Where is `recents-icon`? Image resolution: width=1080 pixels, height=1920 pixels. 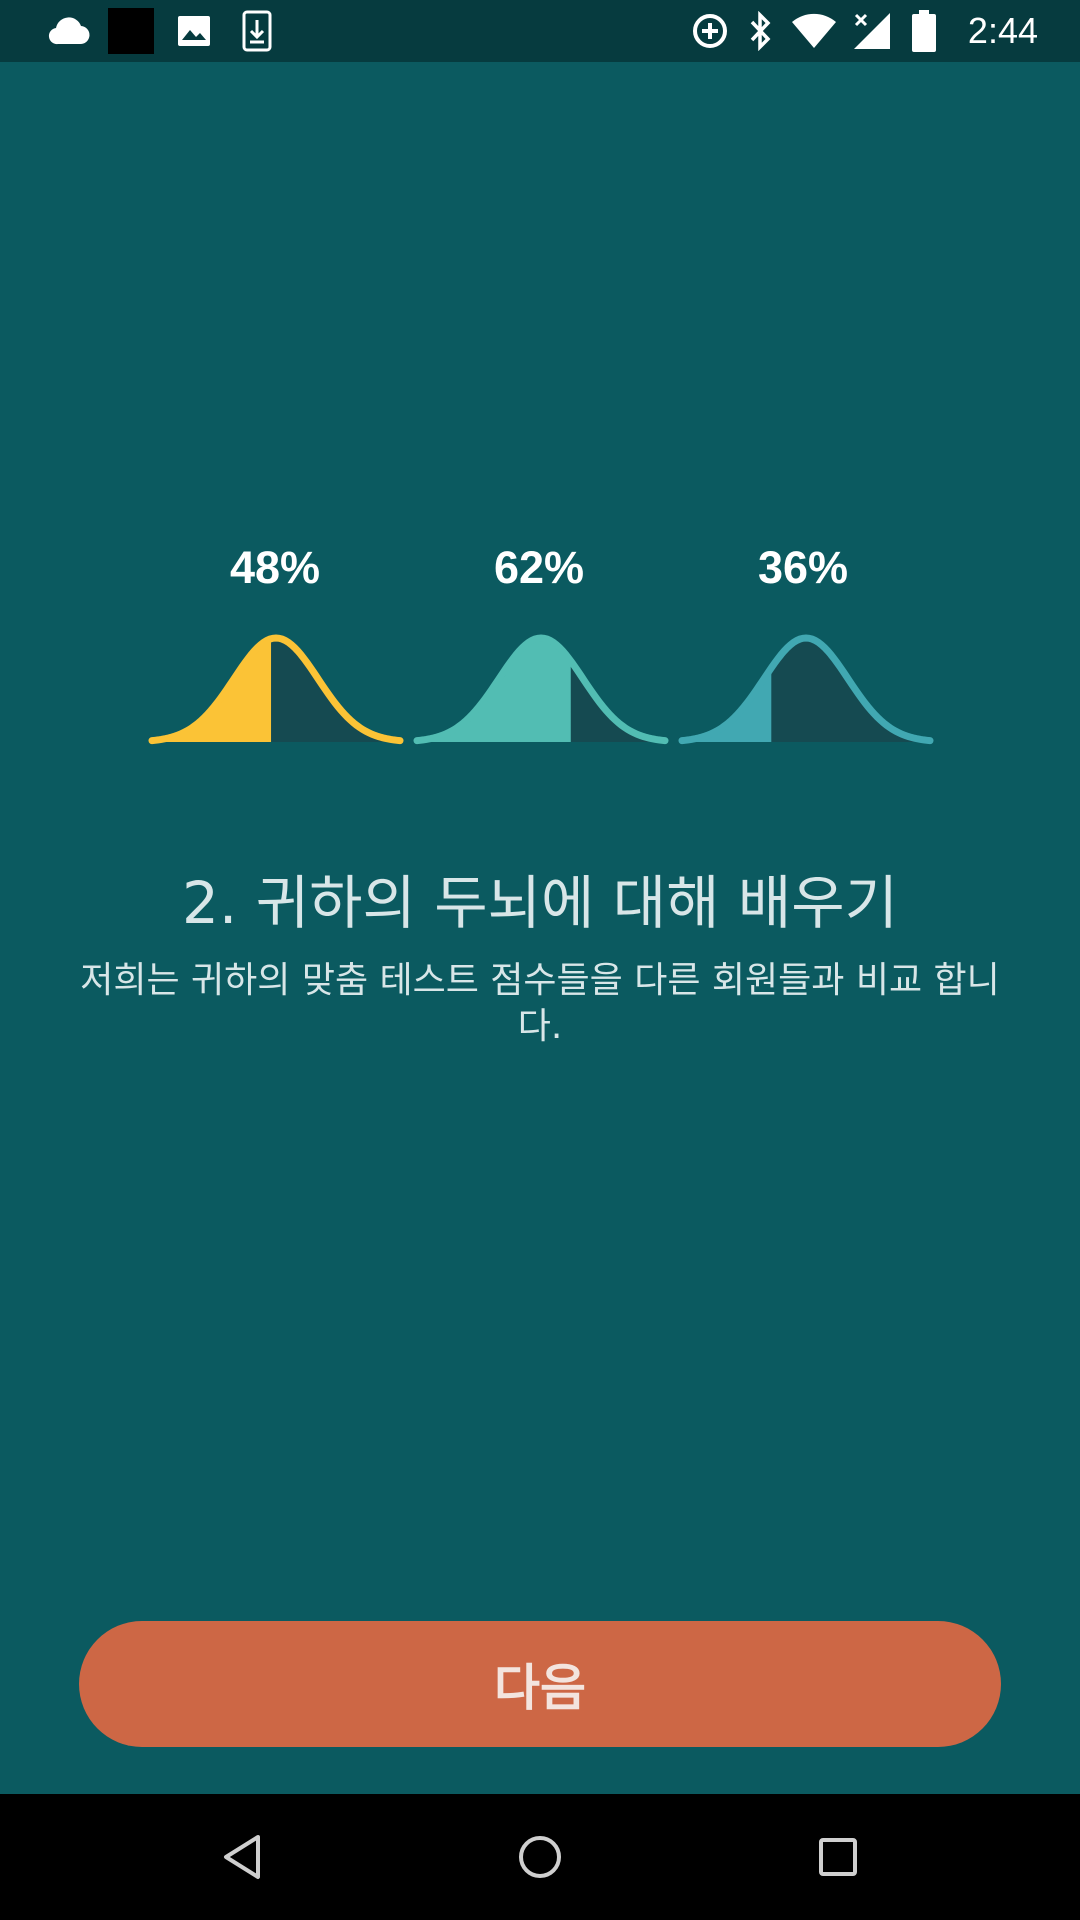 recents-icon is located at coordinates (838, 1857).